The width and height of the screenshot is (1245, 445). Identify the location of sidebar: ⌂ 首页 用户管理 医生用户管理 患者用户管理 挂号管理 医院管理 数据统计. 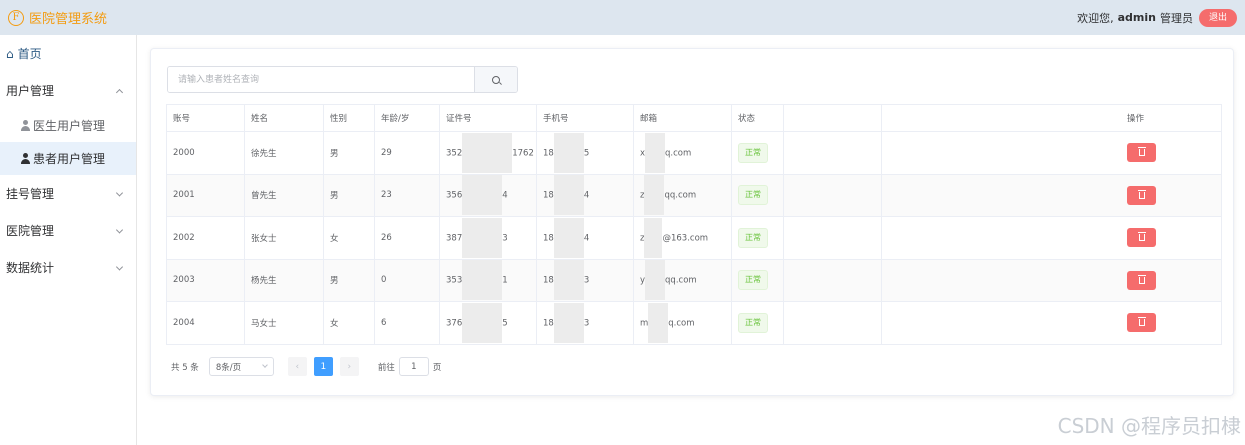
(68, 240).